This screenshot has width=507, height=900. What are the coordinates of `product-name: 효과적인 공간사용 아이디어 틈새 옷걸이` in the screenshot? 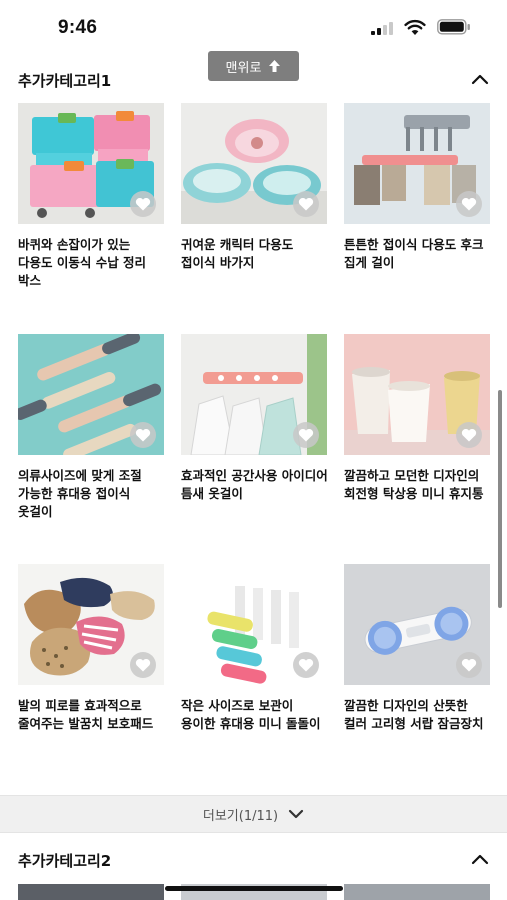 It's located at (256, 485).